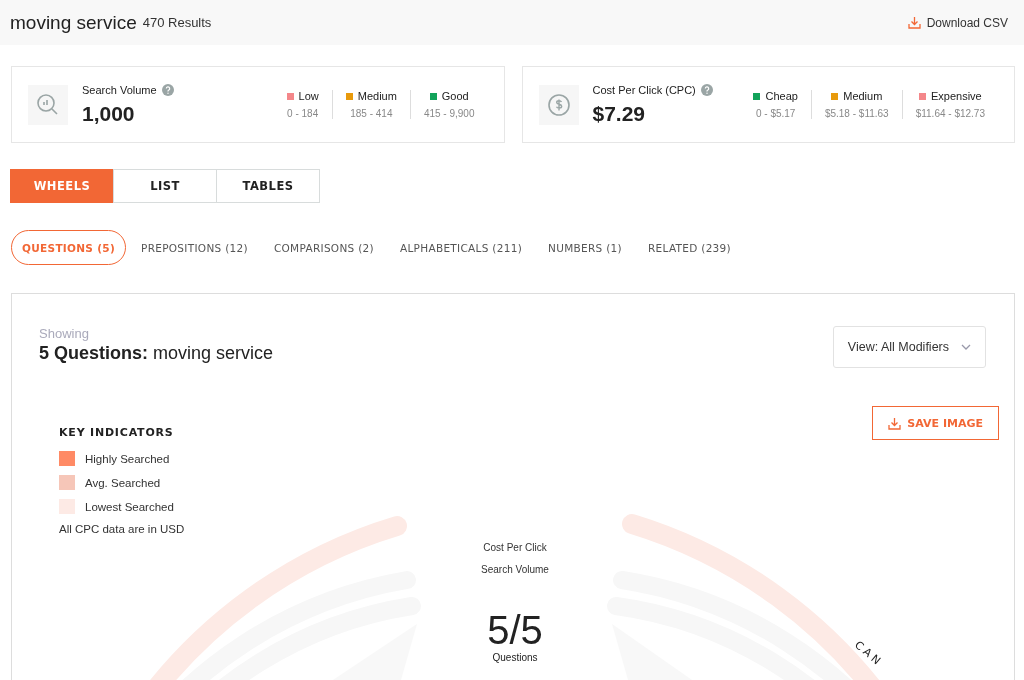  Describe the element at coordinates (856, 113) in the screenshot. I see `range-value: $5.18 - $11.63` at that location.